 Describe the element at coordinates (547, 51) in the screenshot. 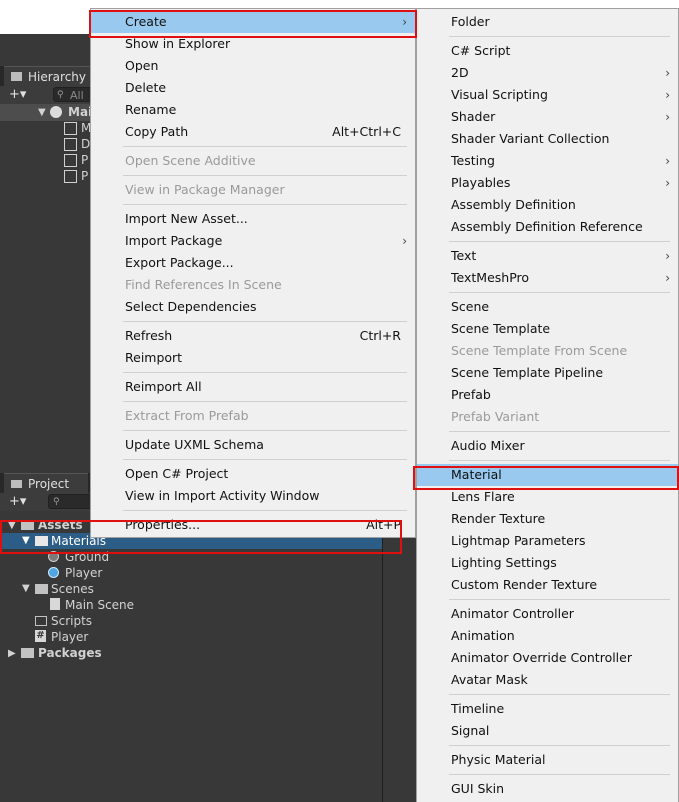

I see `create-submenu-item: C# Script` at that location.